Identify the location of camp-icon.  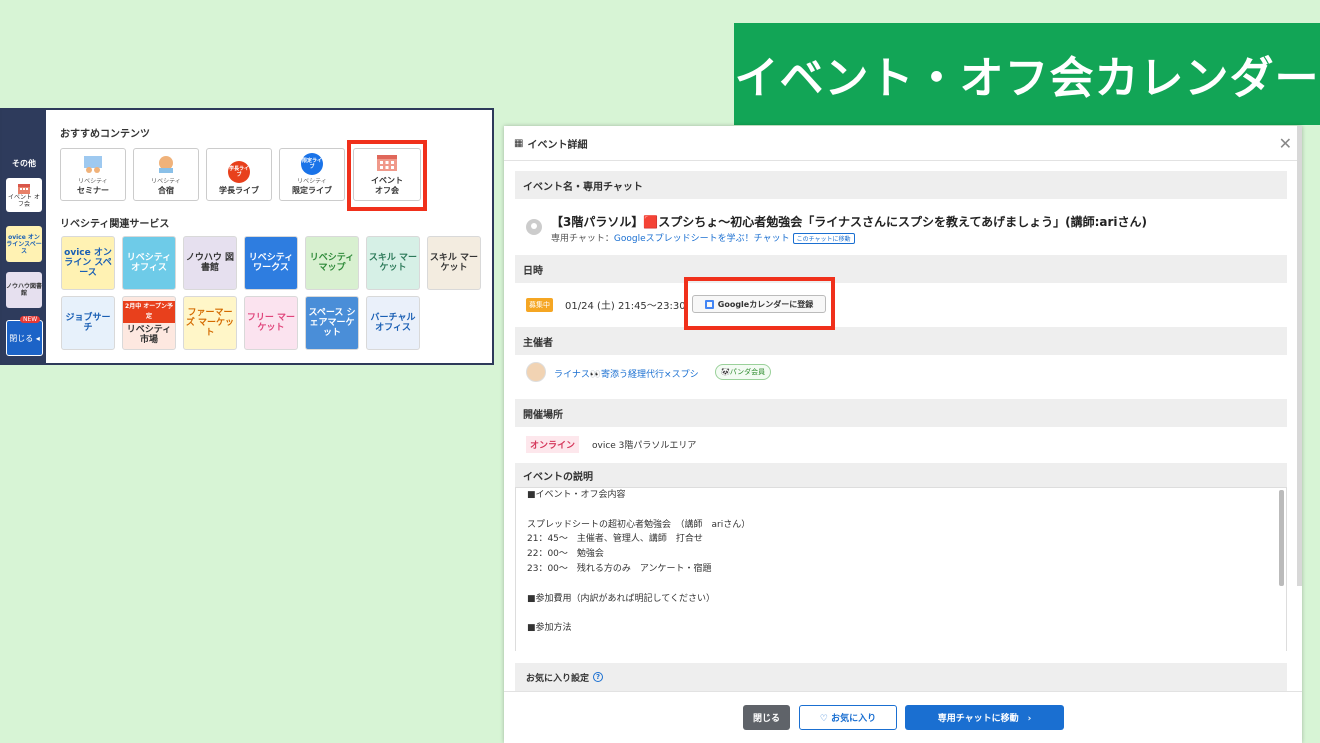
(166, 164).